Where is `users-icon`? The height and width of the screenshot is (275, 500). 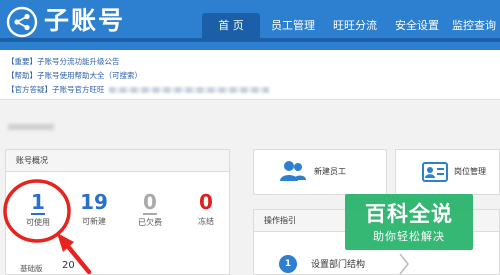 users-icon is located at coordinates (293, 171).